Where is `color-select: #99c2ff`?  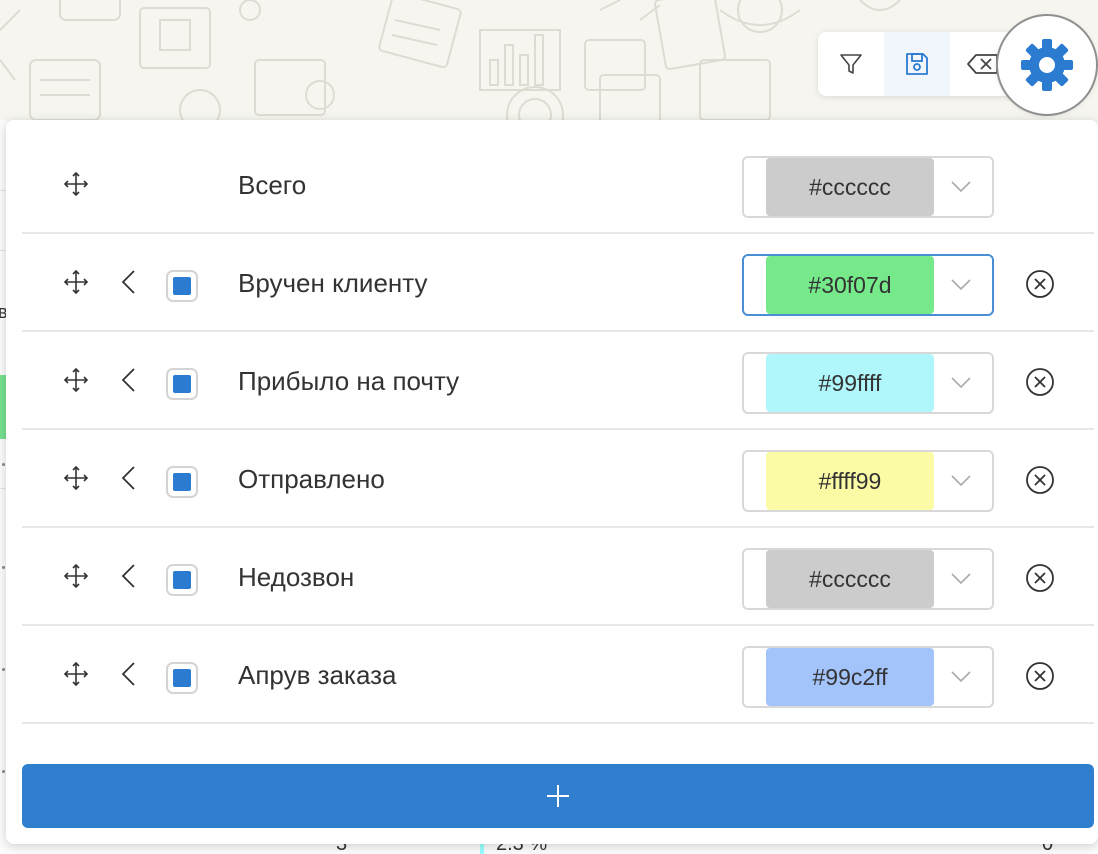 color-select: #99c2ff is located at coordinates (868, 677).